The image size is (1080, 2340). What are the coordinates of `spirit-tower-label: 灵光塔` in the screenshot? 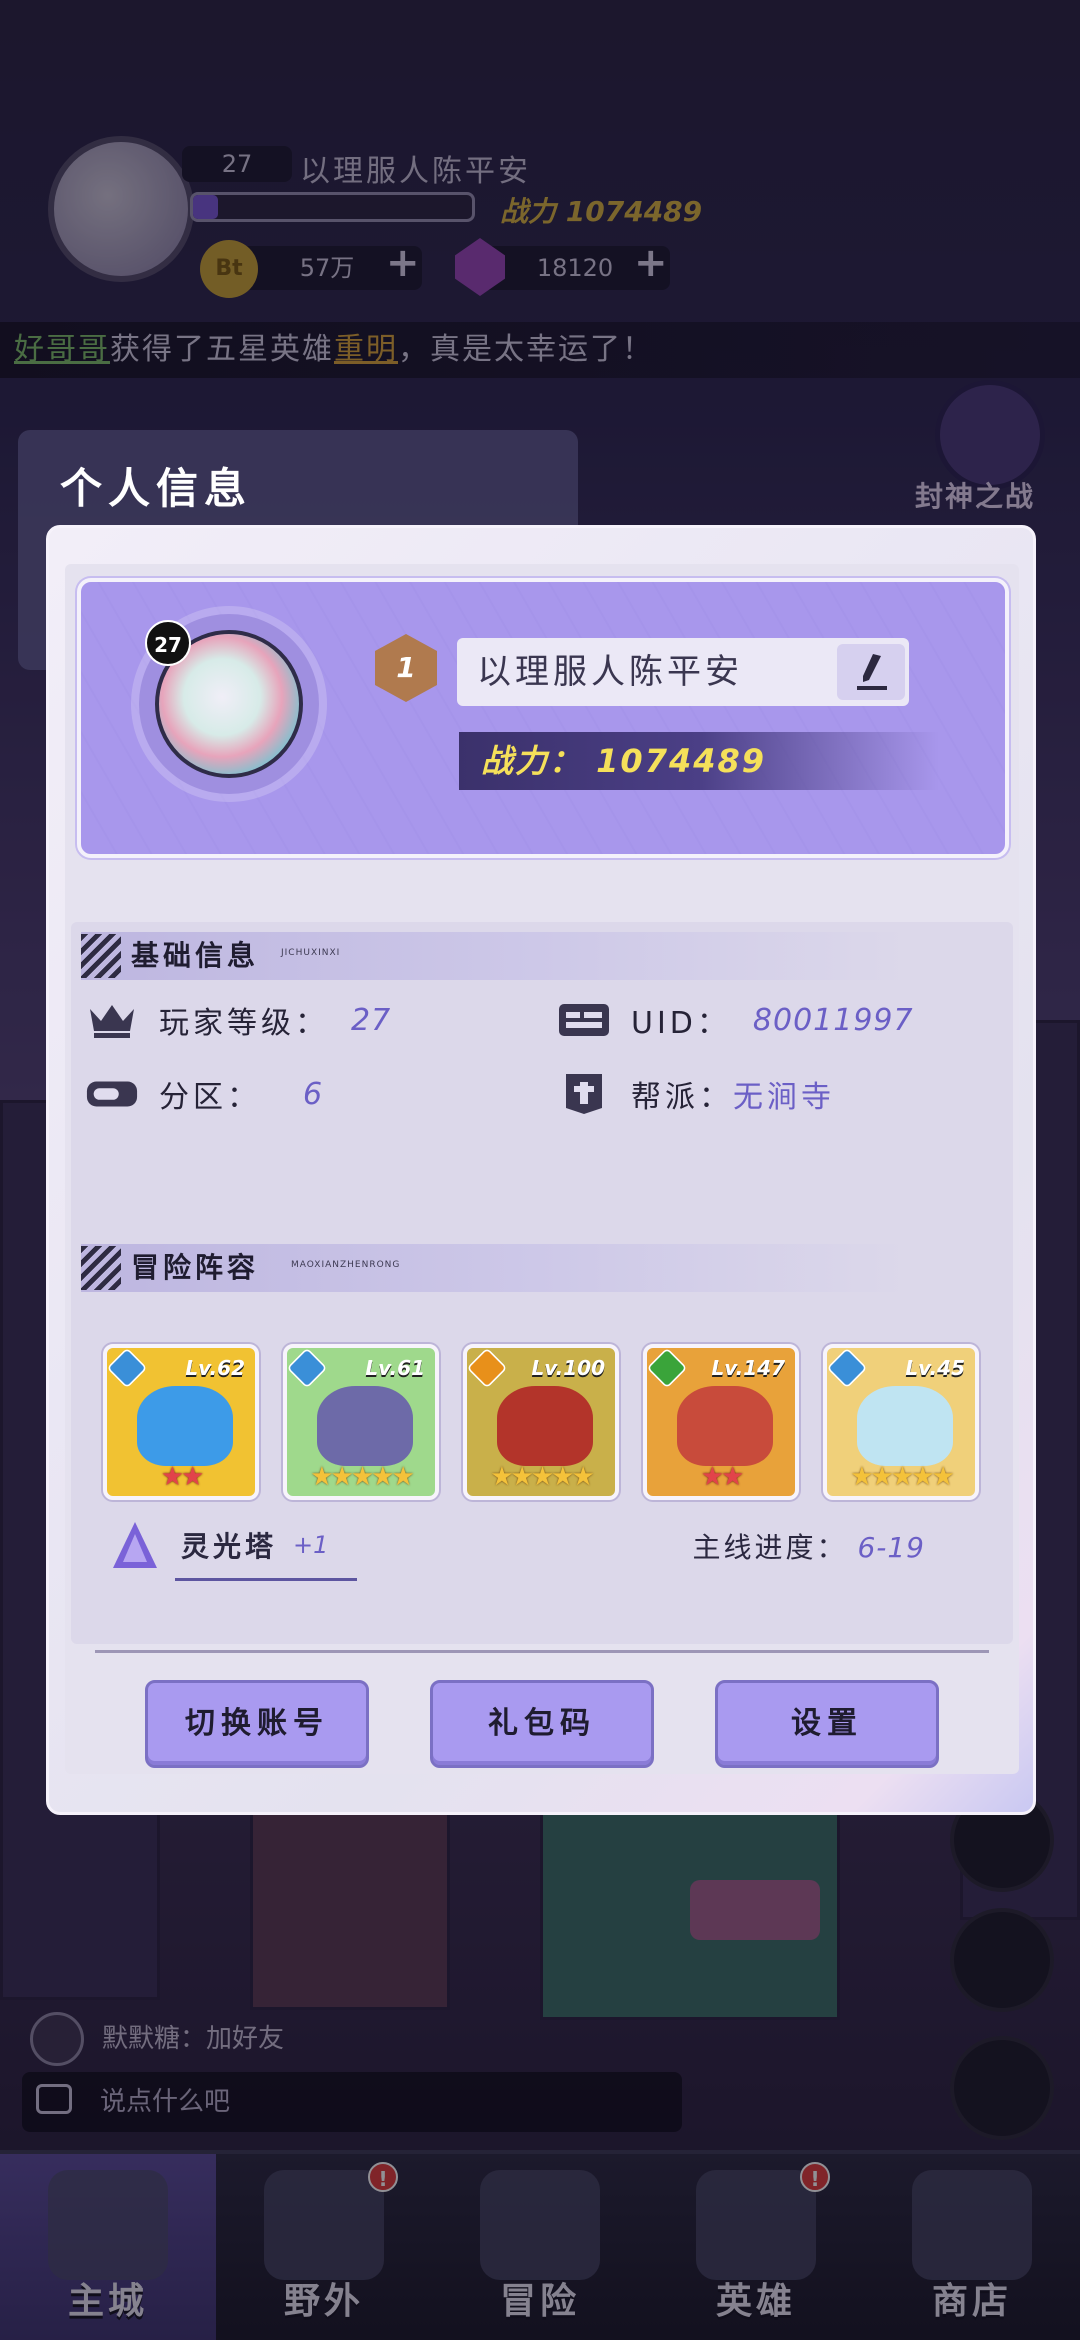 It's located at (229, 1546).